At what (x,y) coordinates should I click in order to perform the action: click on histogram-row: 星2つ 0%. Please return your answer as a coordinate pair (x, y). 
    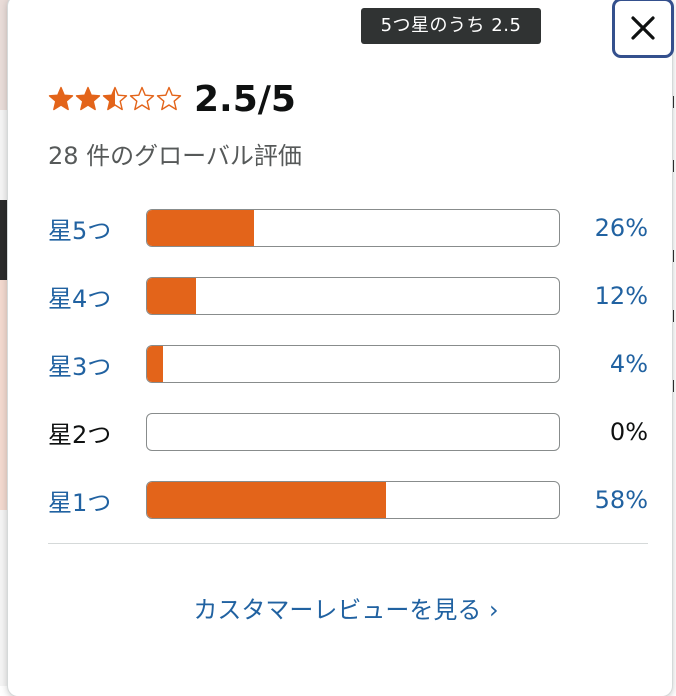
    Looking at the image, I should click on (348, 432).